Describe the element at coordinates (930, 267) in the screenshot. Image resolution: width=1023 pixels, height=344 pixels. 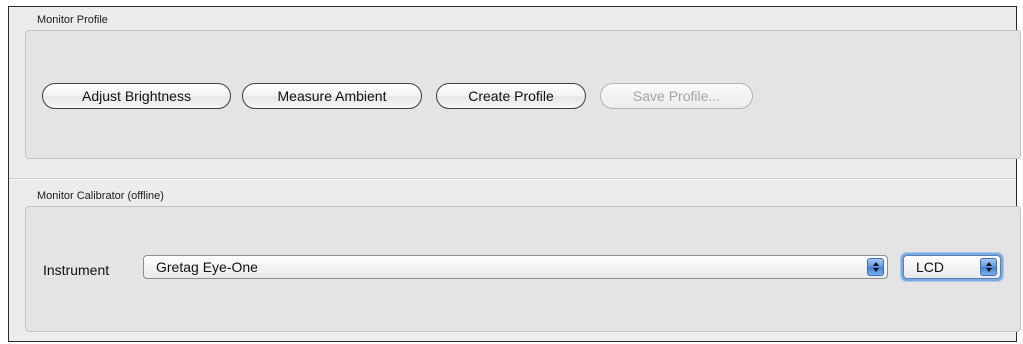
I see `display-type-select-value: LCD` at that location.